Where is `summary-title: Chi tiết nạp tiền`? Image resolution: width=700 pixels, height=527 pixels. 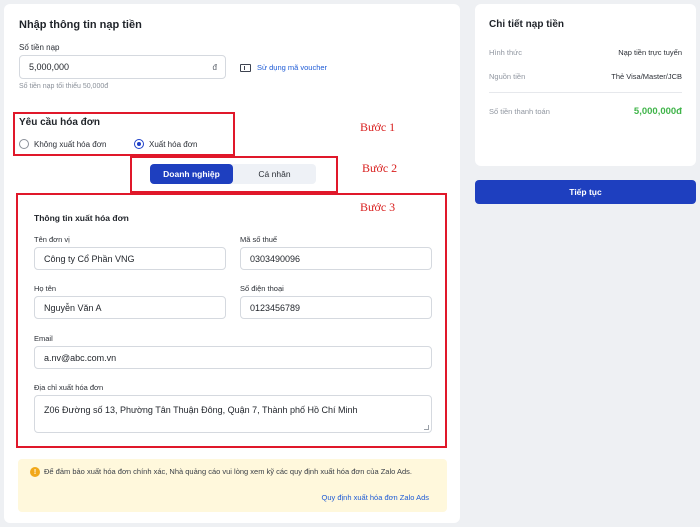 summary-title: Chi tiết nạp tiền is located at coordinates (526, 24).